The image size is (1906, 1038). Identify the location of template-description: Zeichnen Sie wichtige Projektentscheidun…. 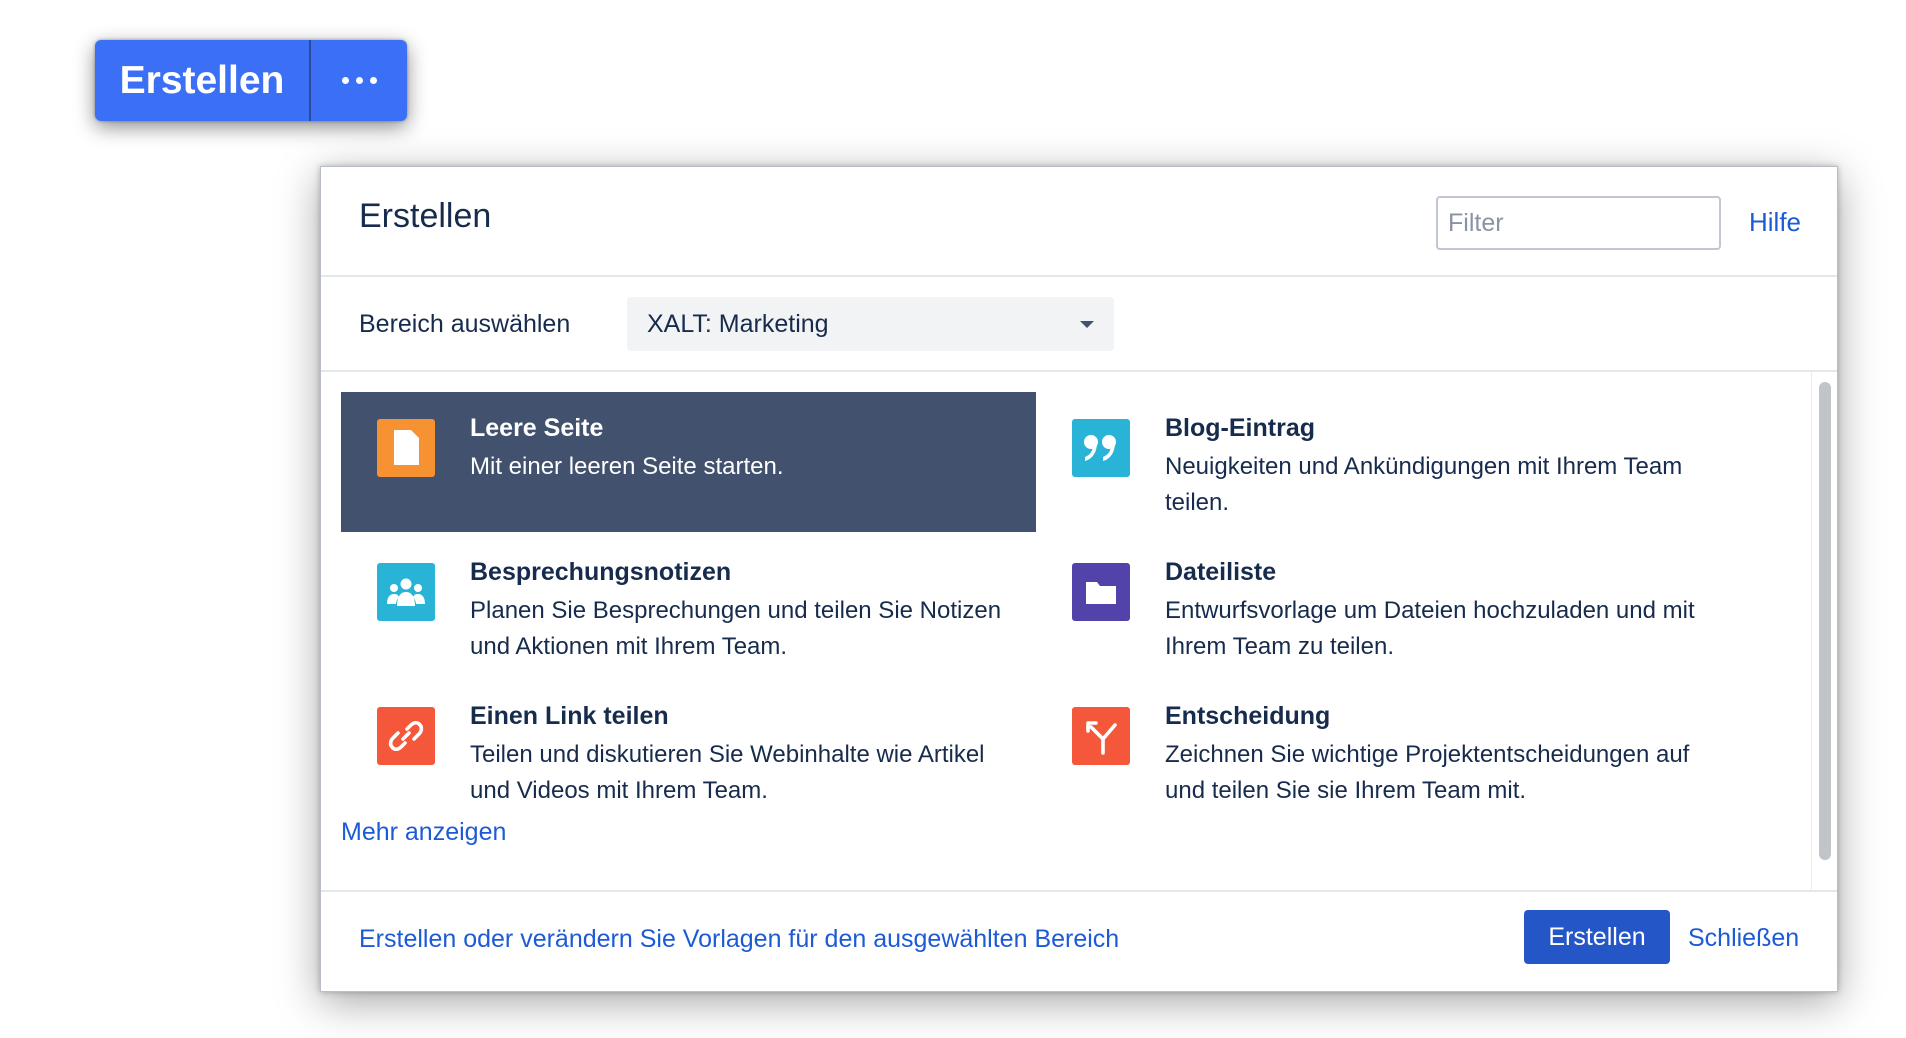
(1427, 772).